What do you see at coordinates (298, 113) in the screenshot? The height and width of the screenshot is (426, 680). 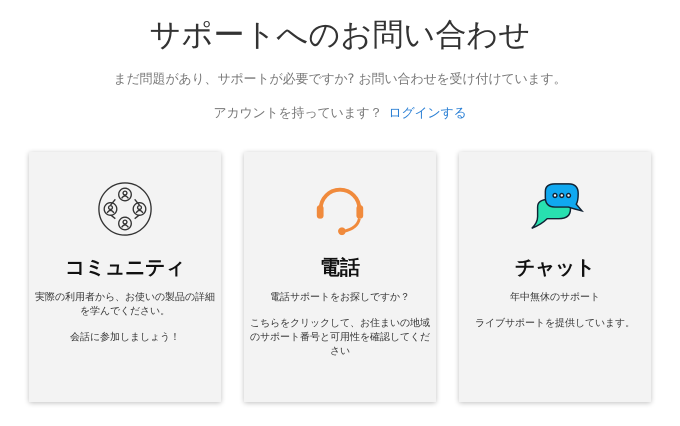 I see `account-prompt: アカウントを持っています？` at bounding box center [298, 113].